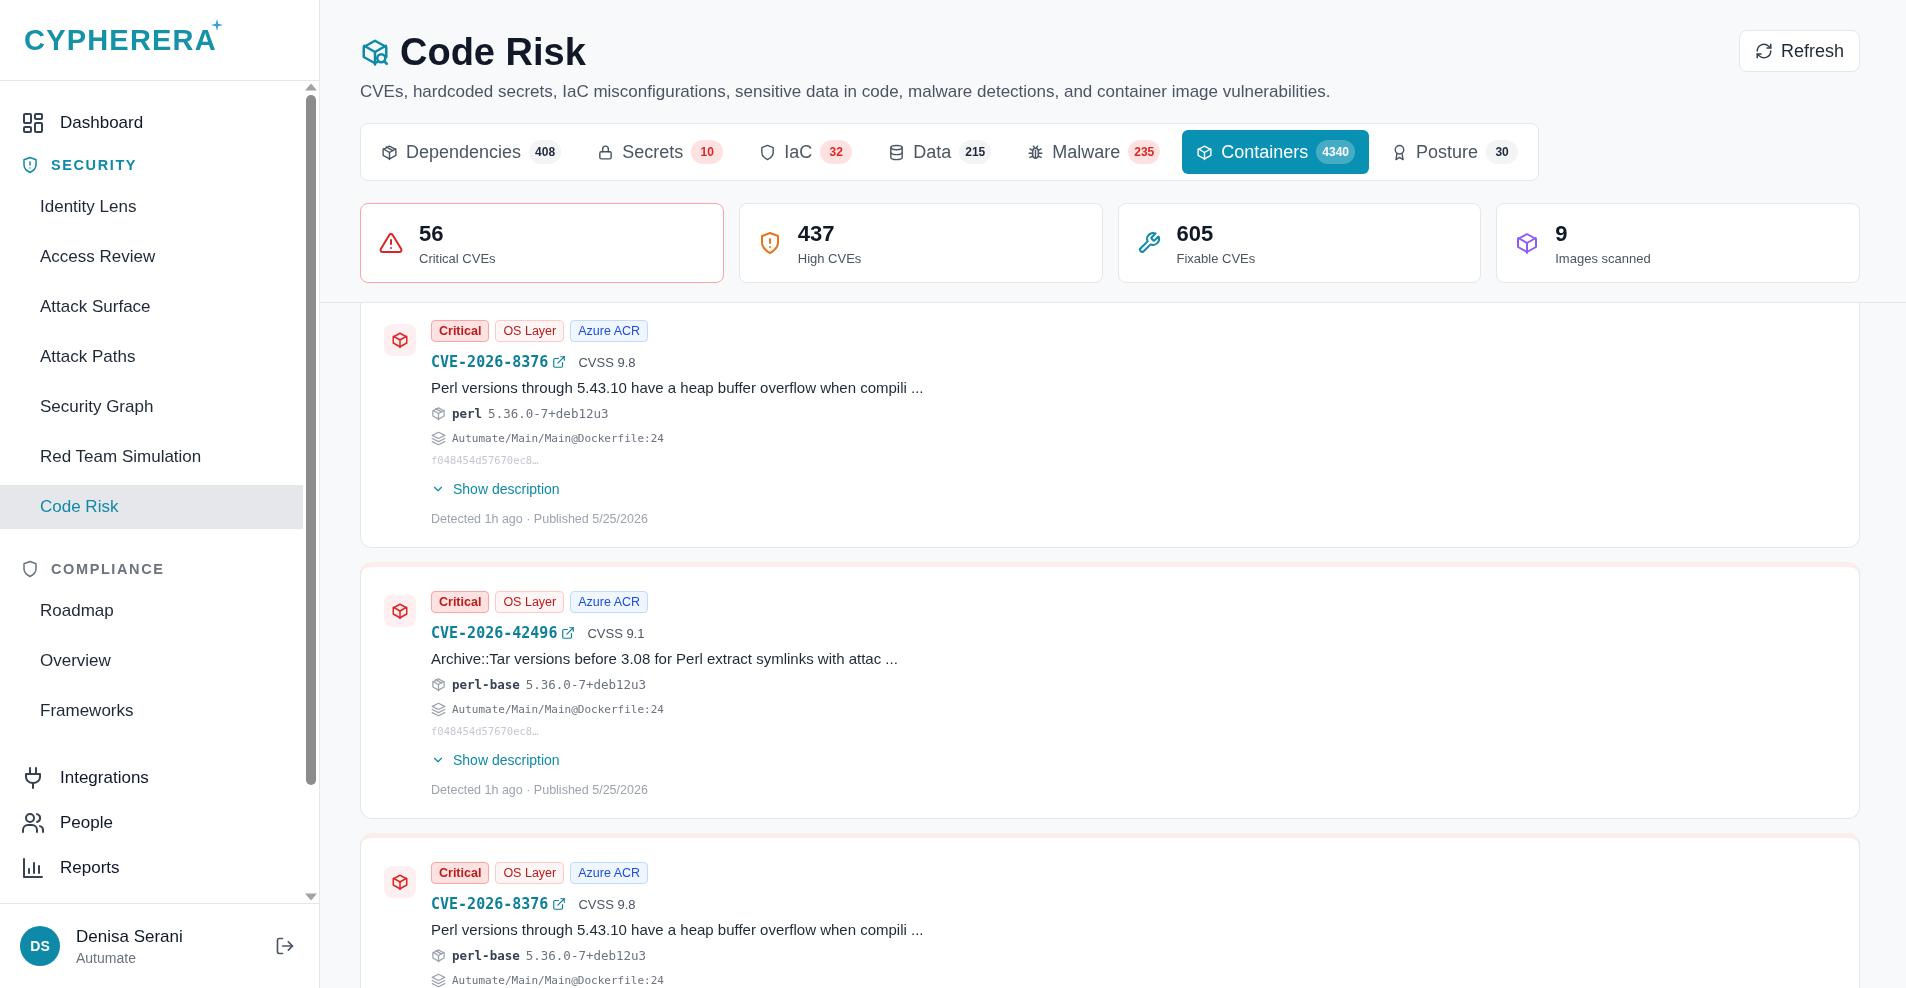 This screenshot has width=1906, height=988. What do you see at coordinates (151, 257) in the screenshot?
I see `nav-item: Access Review` at bounding box center [151, 257].